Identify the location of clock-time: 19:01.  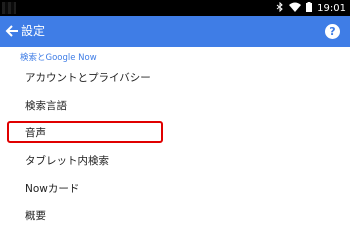
(331, 8).